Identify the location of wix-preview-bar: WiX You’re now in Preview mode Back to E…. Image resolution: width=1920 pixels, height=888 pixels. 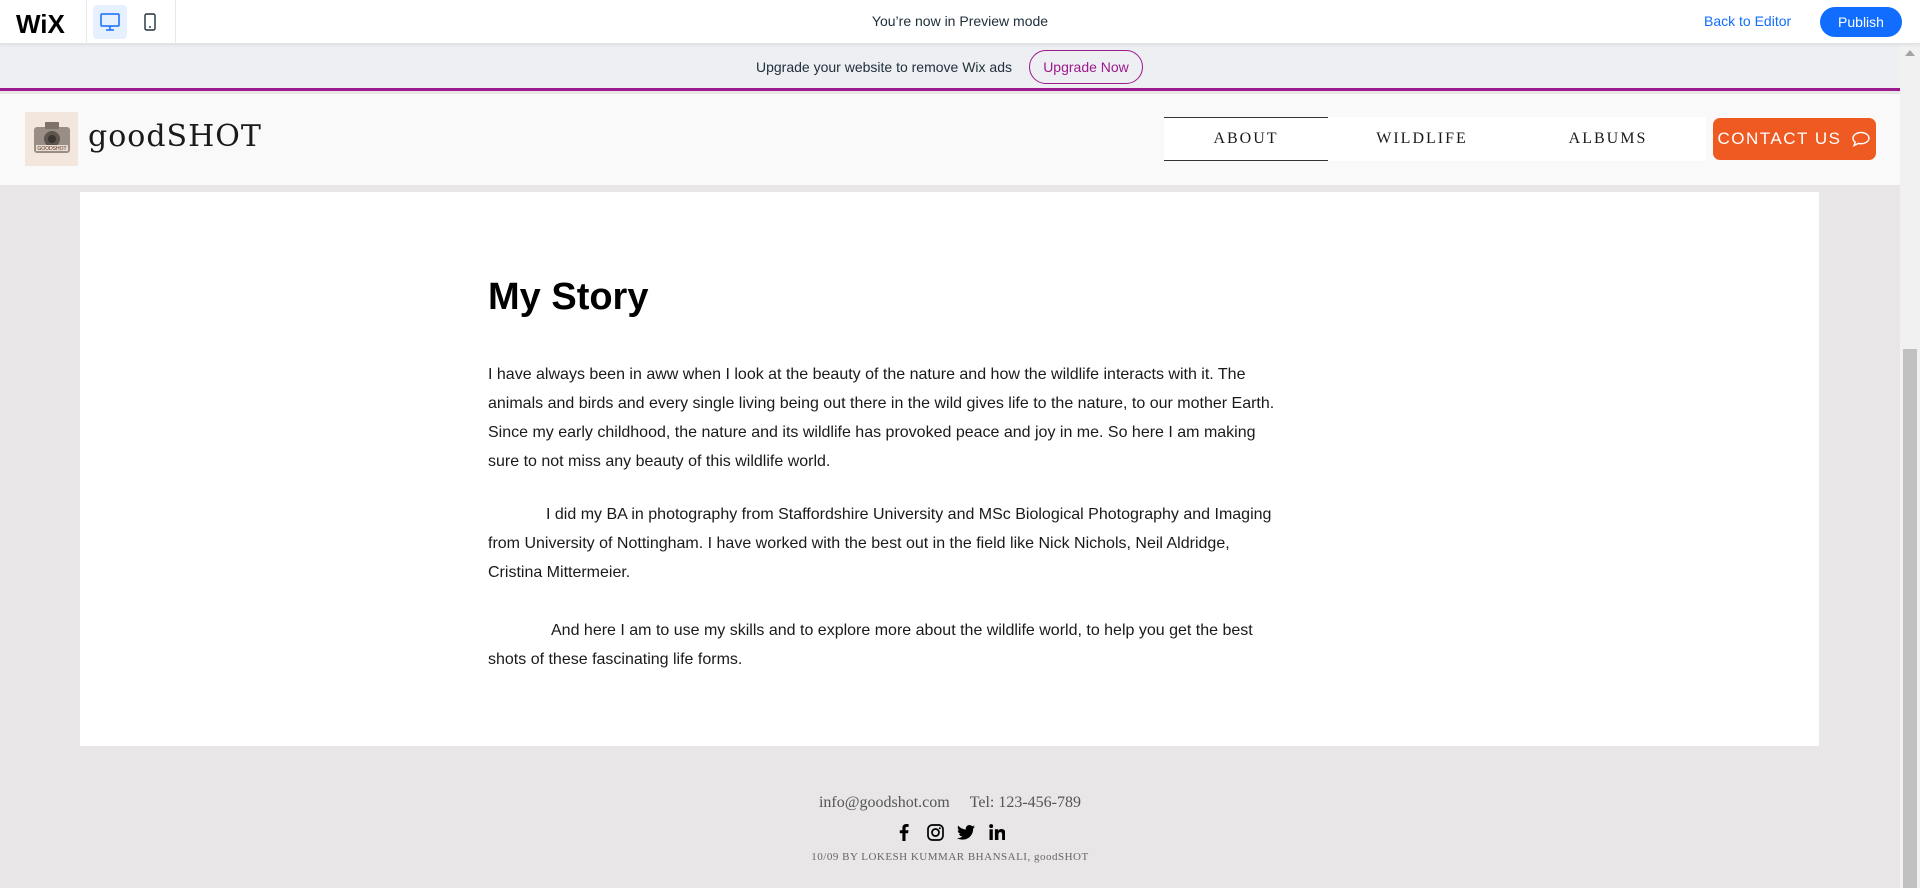
(960, 22).